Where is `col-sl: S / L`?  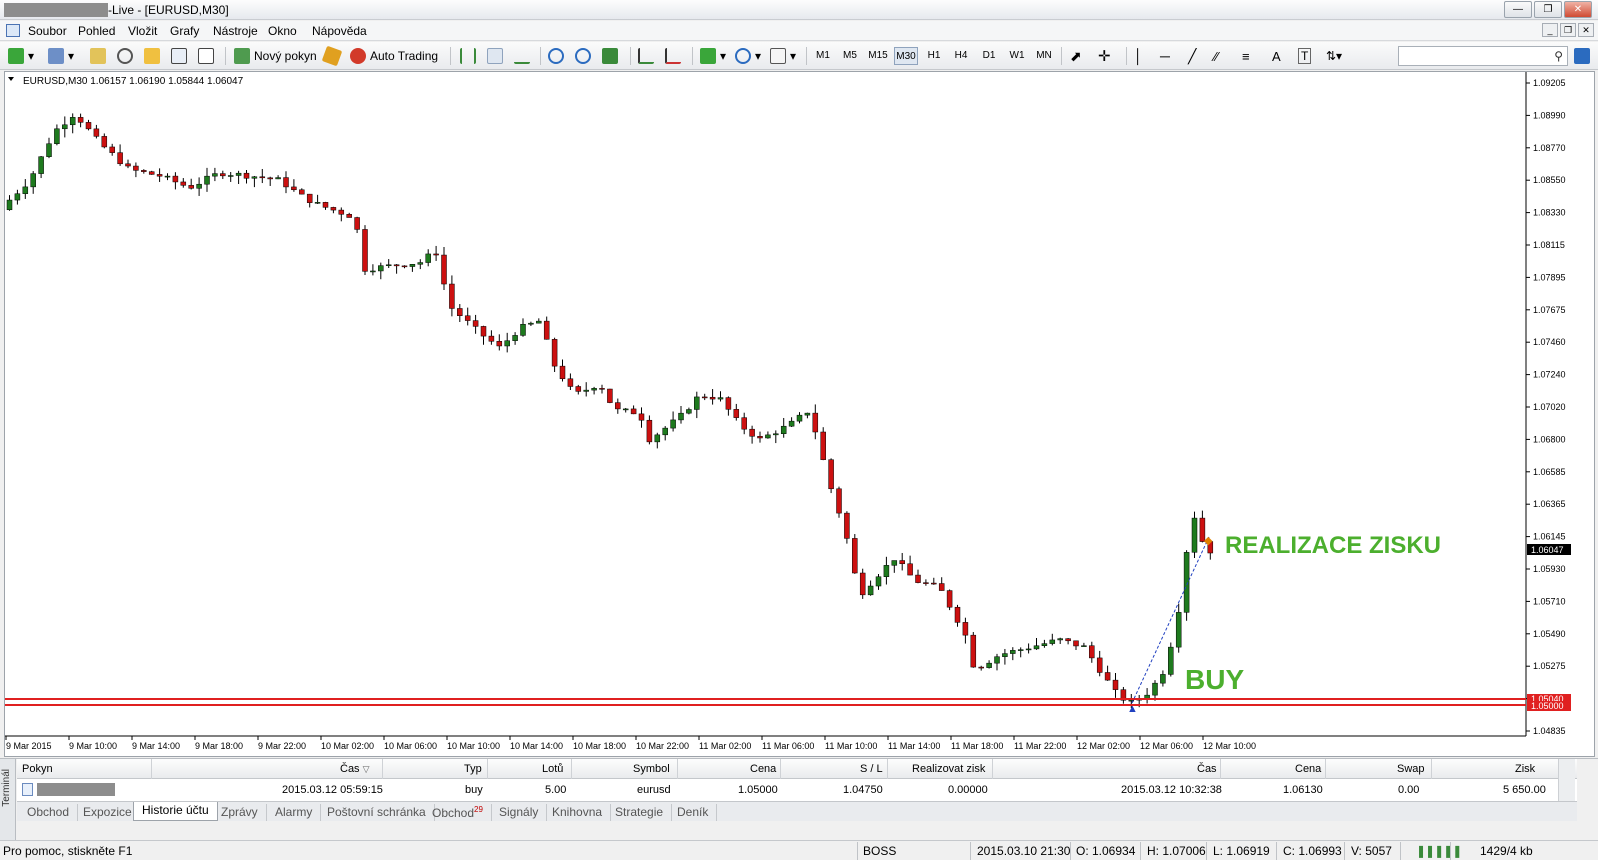
col-sl: S / L is located at coordinates (871, 769).